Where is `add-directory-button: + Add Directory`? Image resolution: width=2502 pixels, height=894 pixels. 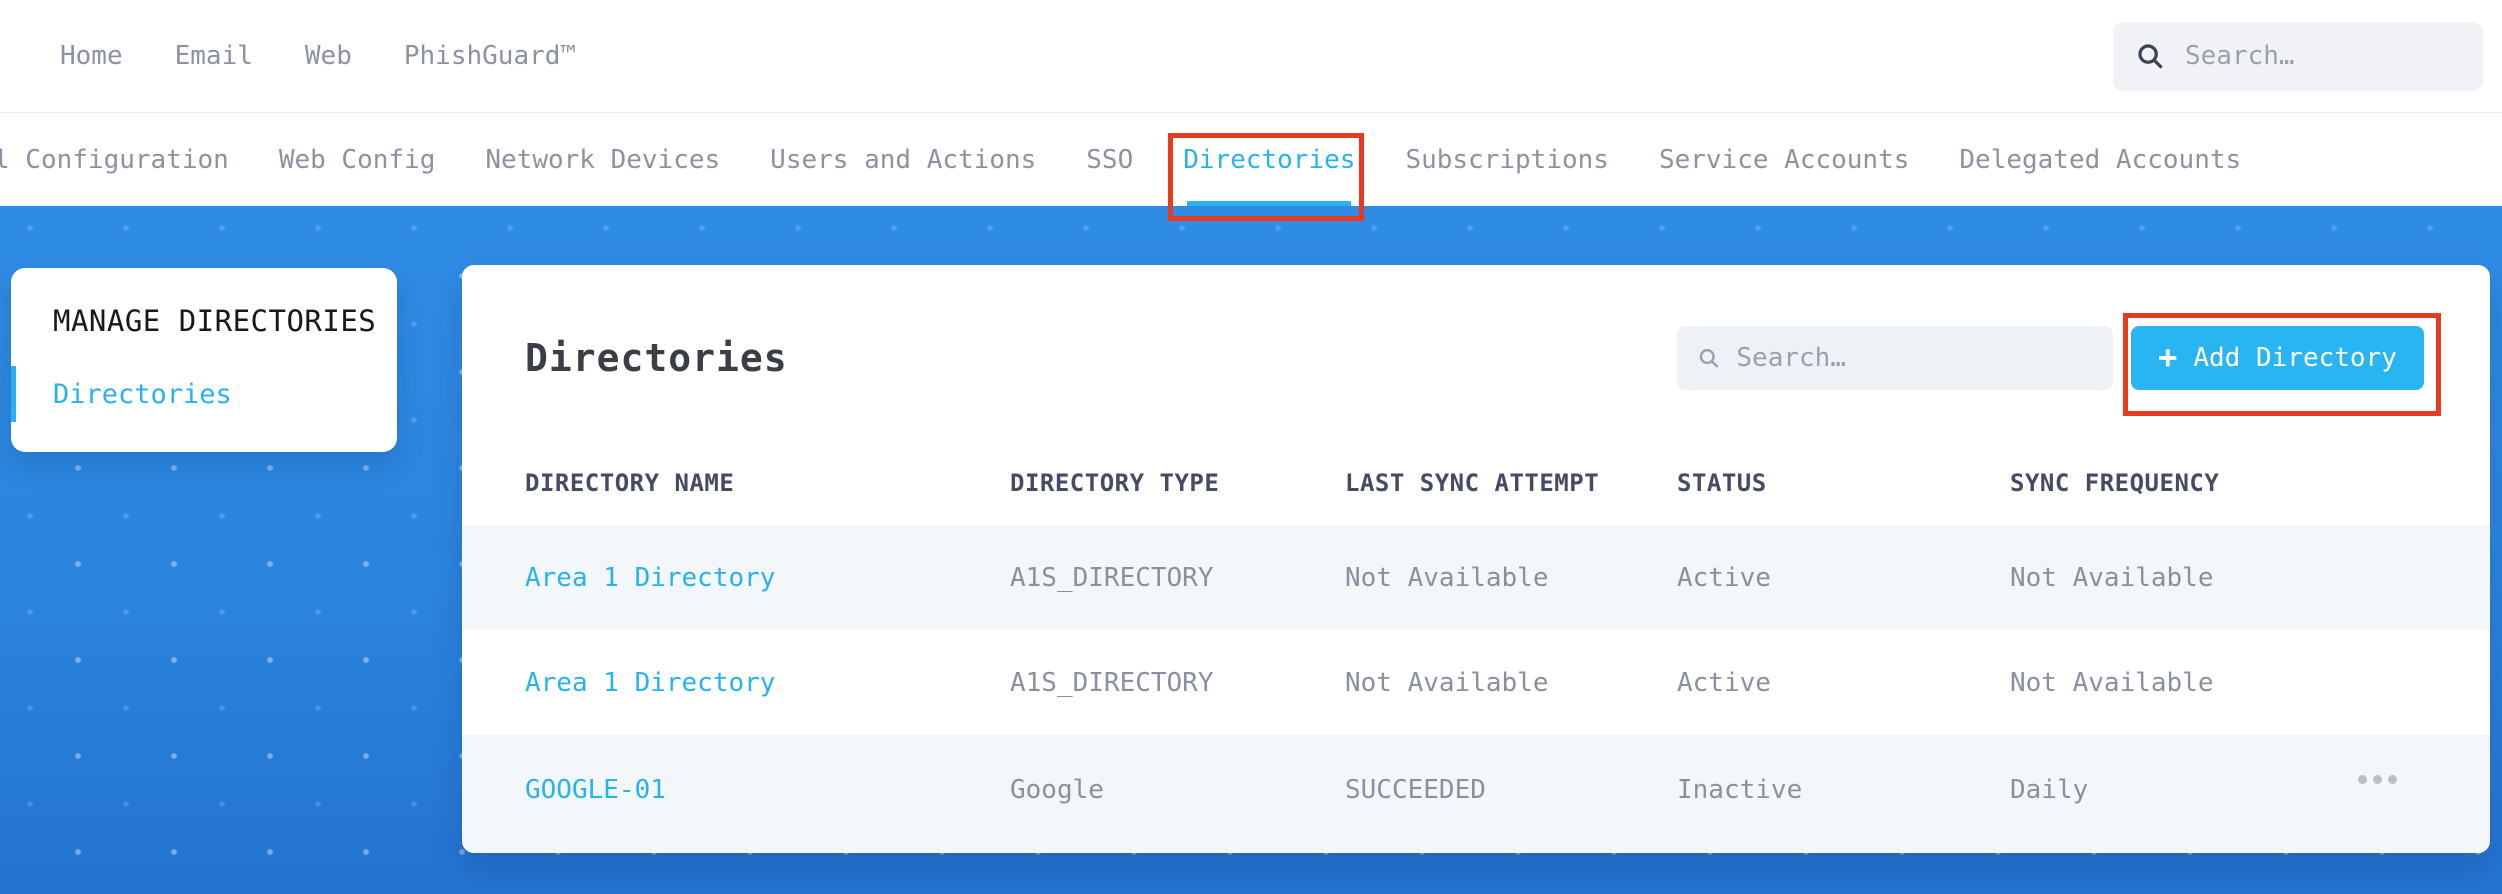
add-directory-button: + Add Directory is located at coordinates (2277, 357).